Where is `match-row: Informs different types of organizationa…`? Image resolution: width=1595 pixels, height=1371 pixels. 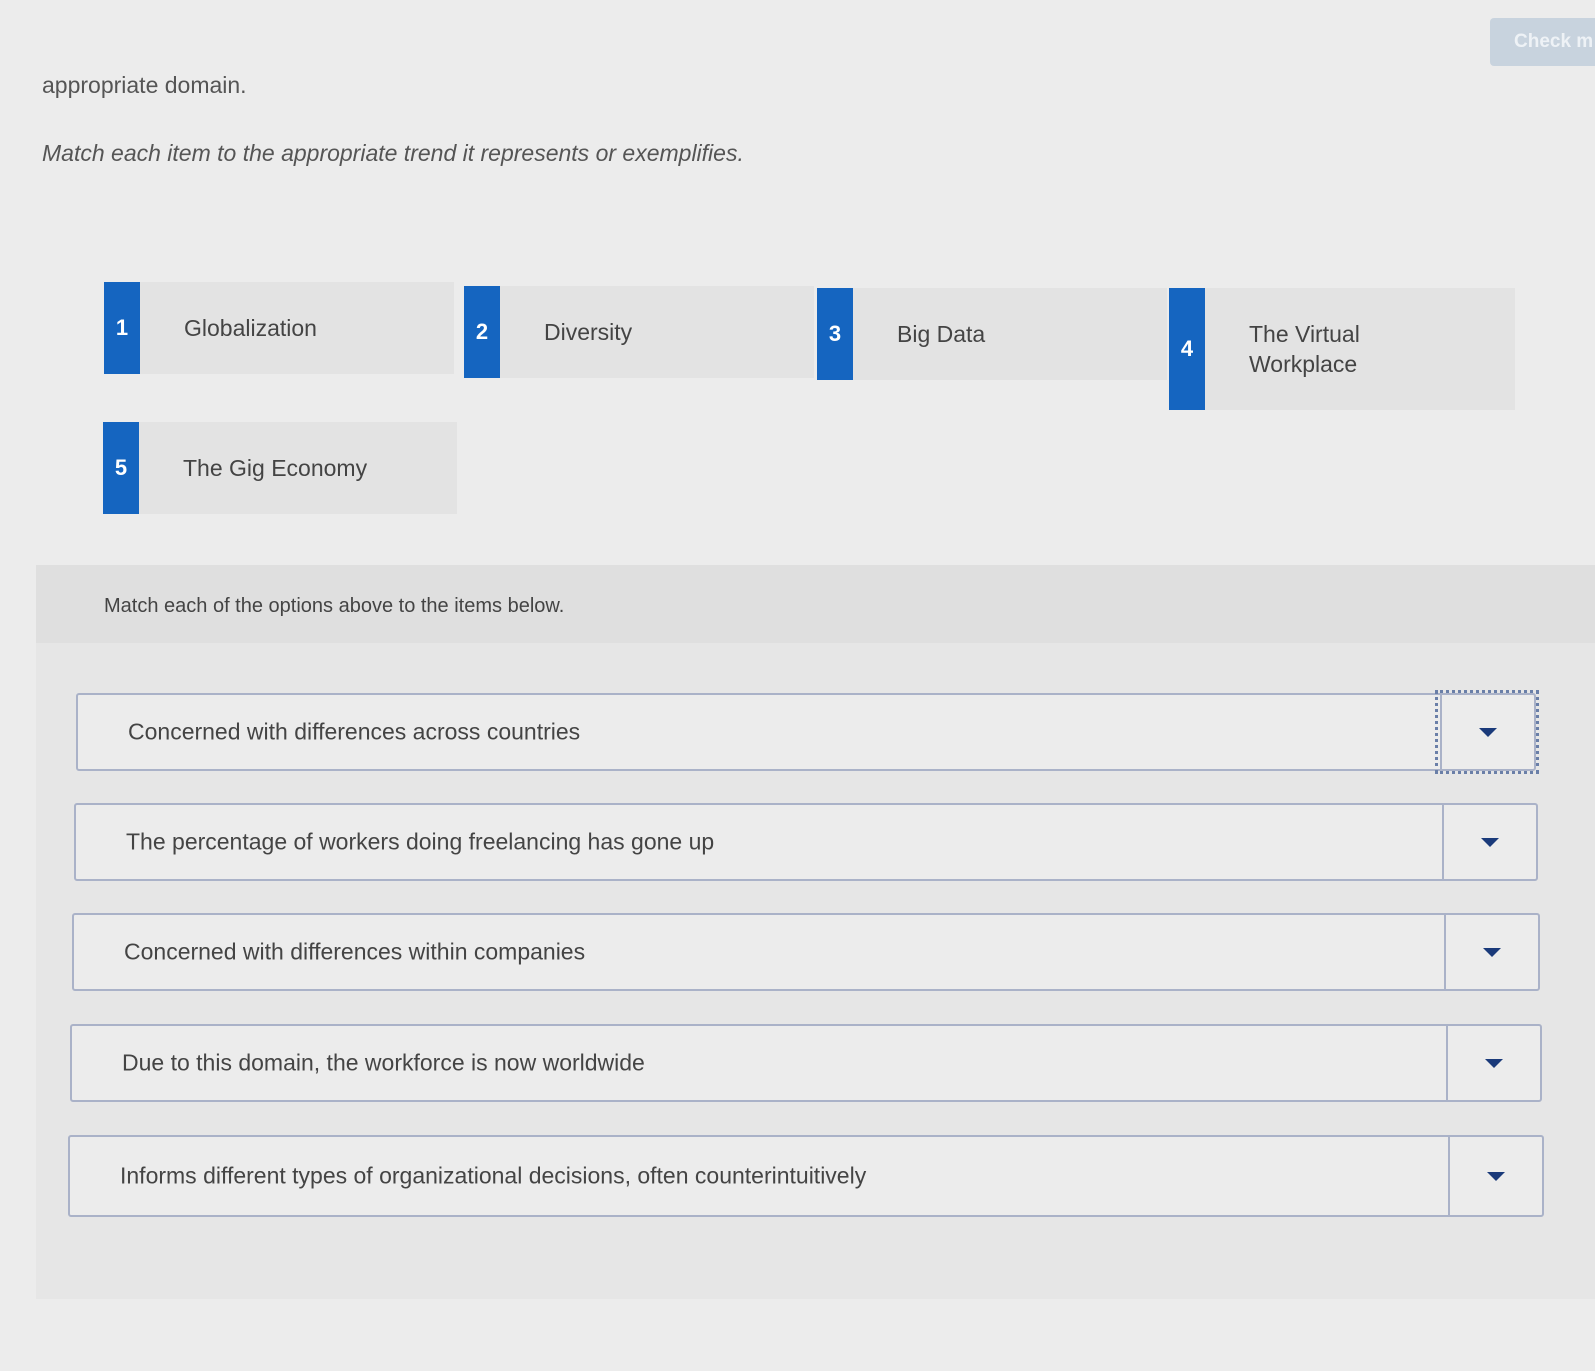 match-row: Informs different types of organizationa… is located at coordinates (806, 1176).